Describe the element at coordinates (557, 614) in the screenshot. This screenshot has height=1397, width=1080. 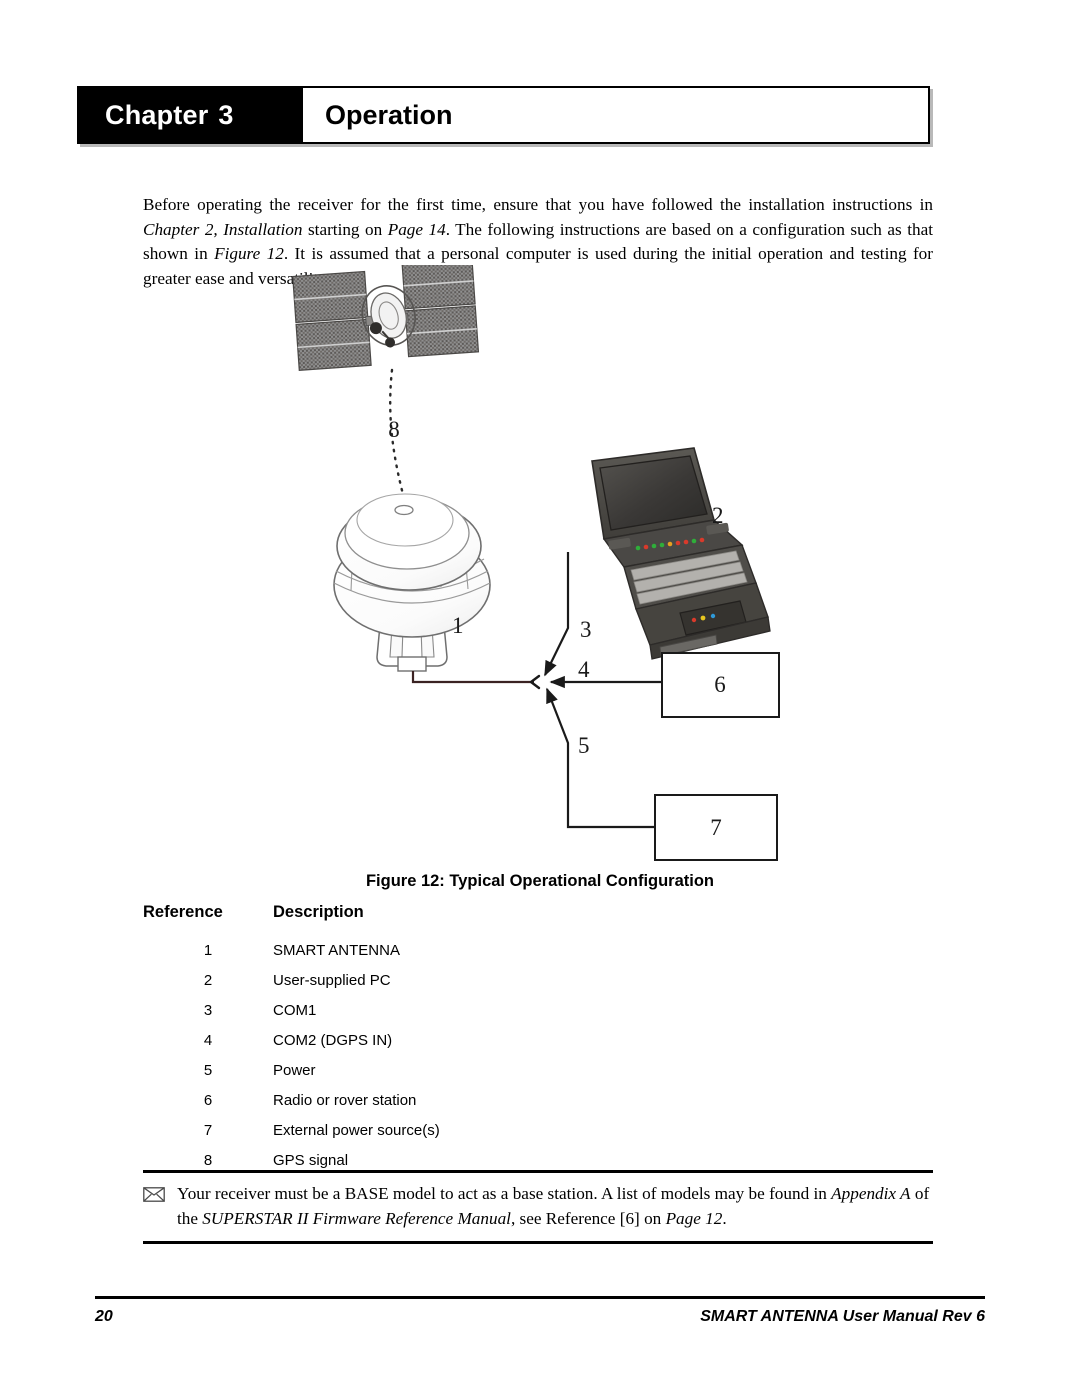
I see `com1-line` at that location.